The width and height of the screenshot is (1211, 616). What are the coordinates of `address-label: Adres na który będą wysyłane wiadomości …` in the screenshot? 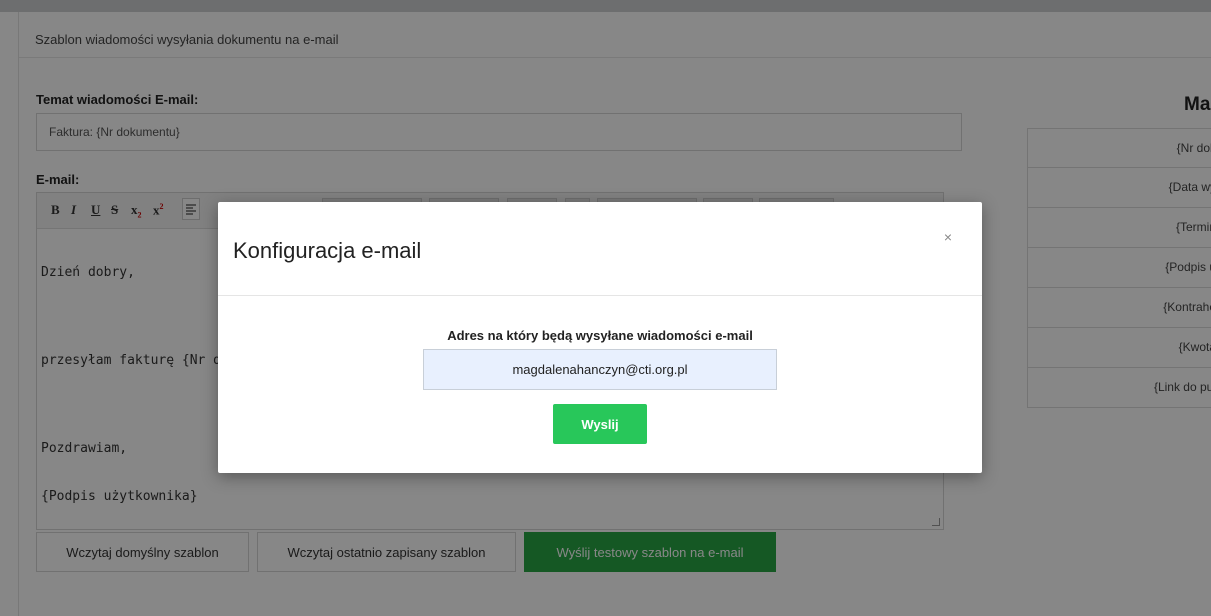 It's located at (600, 335).